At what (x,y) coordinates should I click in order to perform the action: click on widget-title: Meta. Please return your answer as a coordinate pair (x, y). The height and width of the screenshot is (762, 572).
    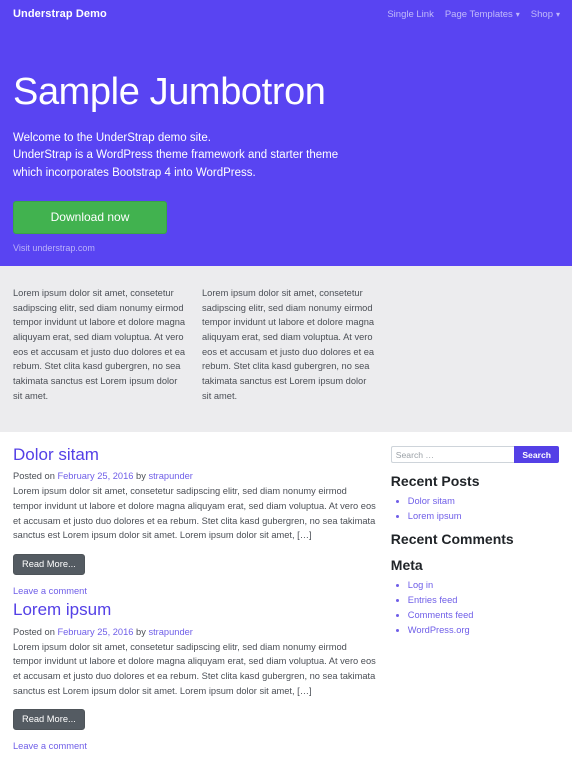
    Looking at the image, I should click on (406, 564).